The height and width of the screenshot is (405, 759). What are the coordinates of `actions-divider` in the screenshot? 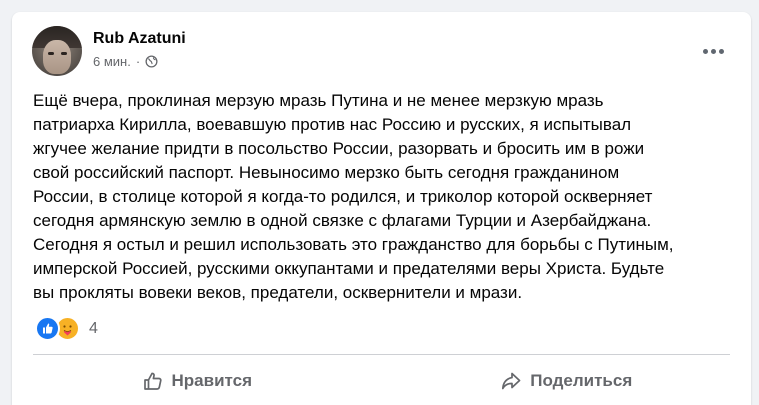 It's located at (381, 354).